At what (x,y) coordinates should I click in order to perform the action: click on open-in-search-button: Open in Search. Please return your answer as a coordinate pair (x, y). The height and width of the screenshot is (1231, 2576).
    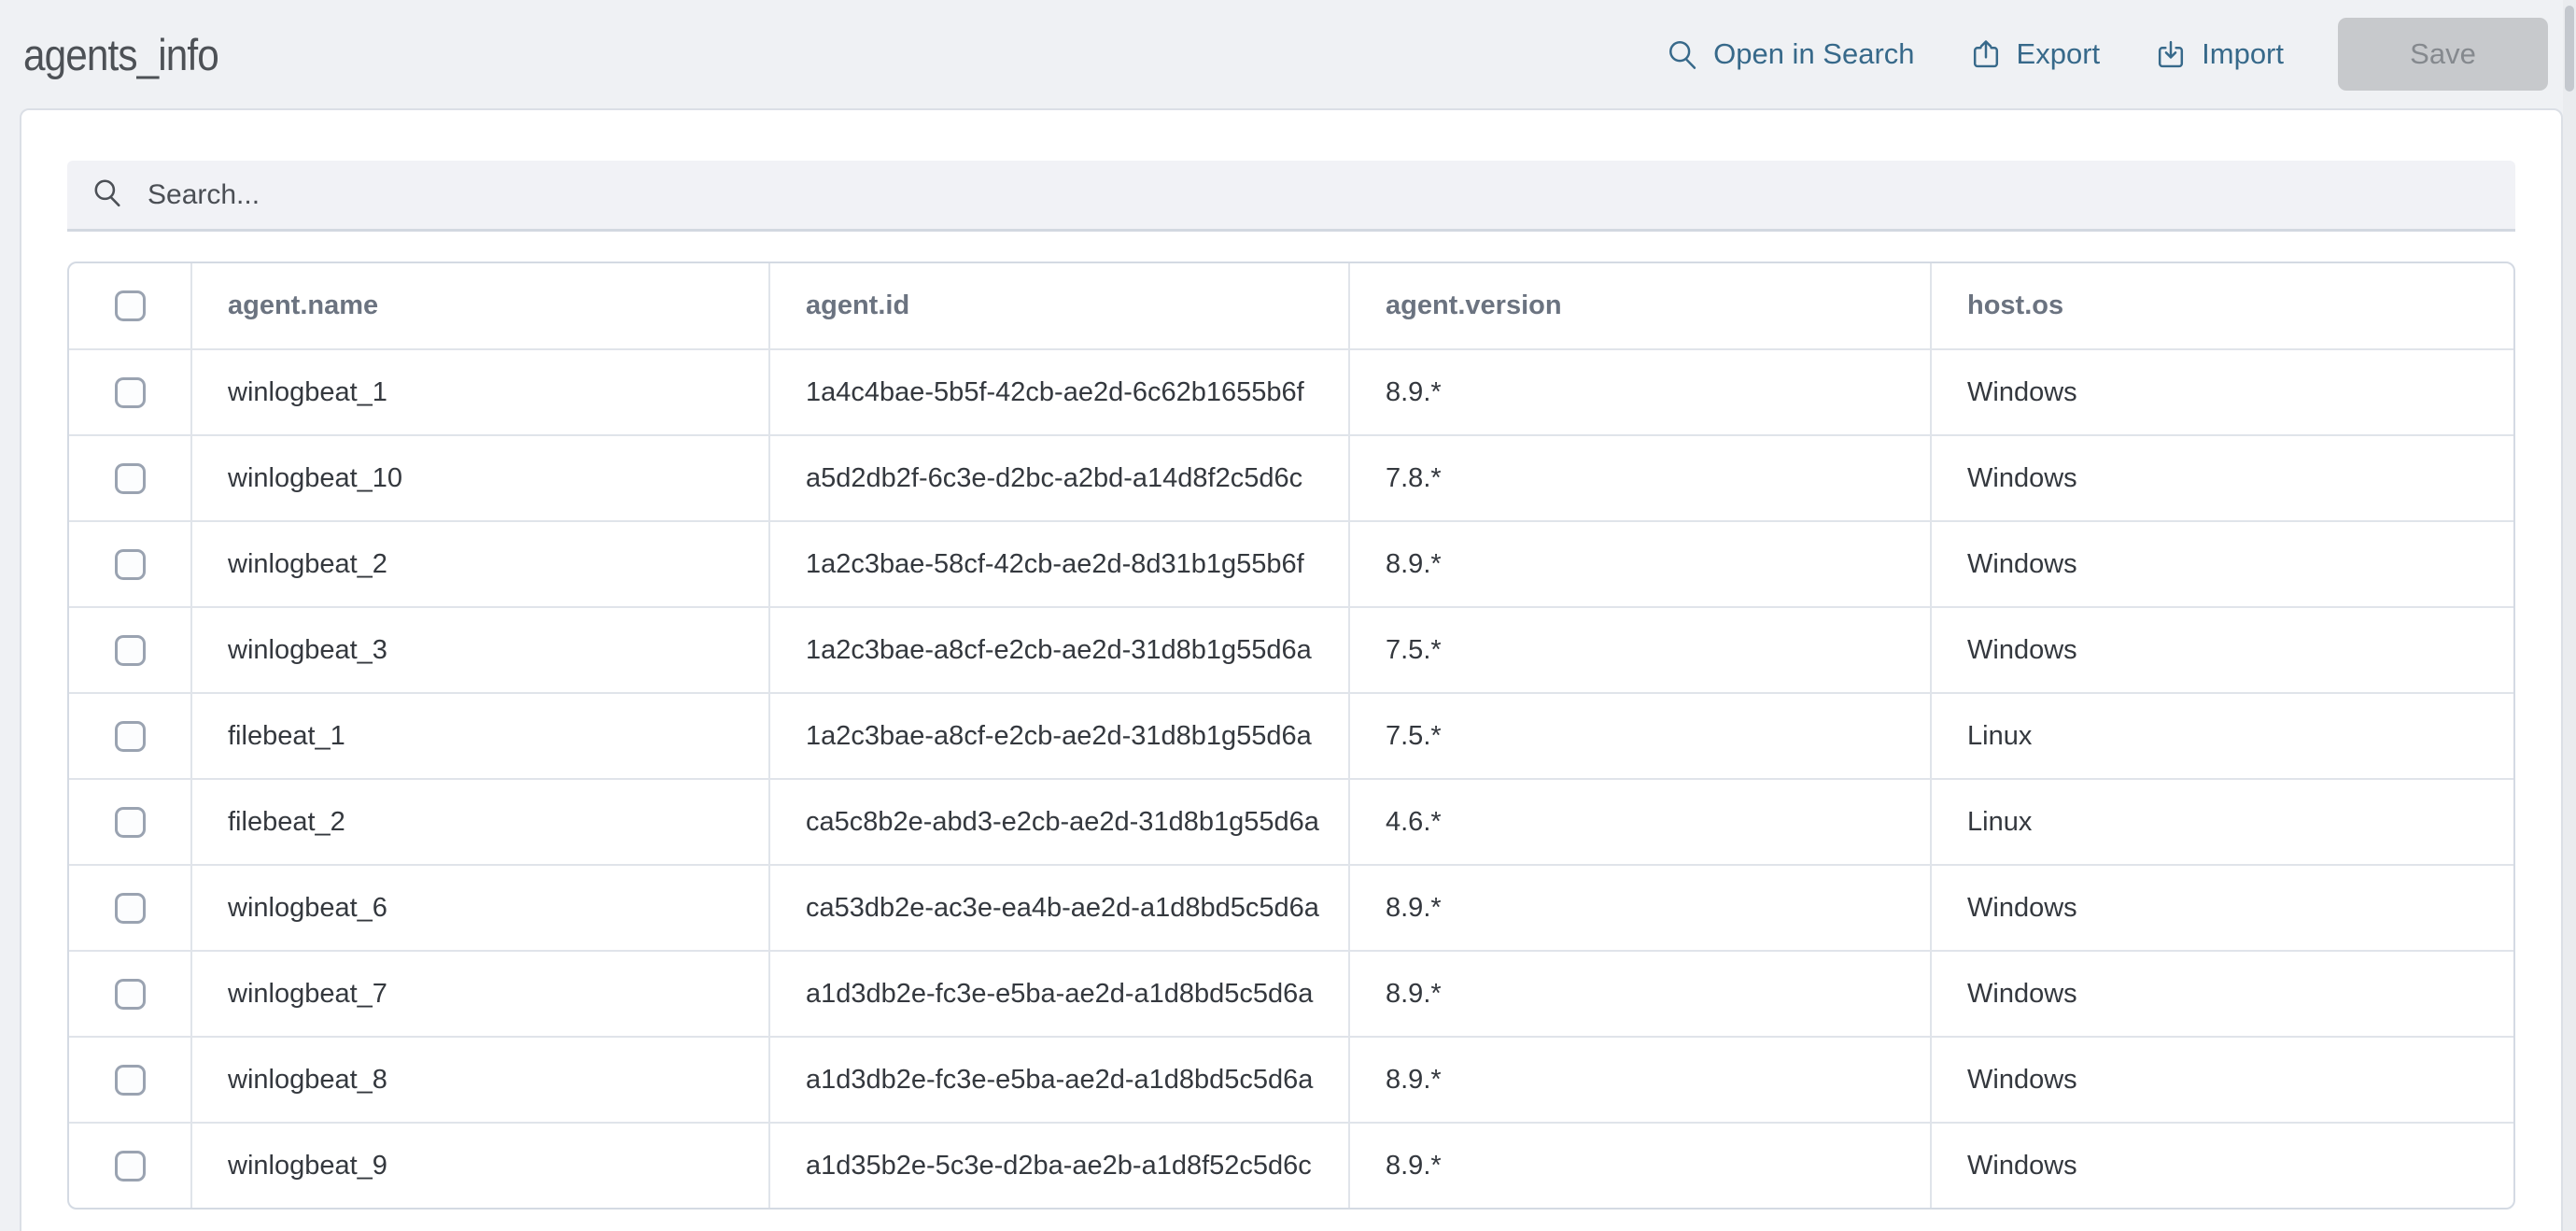
    Looking at the image, I should click on (1790, 54).